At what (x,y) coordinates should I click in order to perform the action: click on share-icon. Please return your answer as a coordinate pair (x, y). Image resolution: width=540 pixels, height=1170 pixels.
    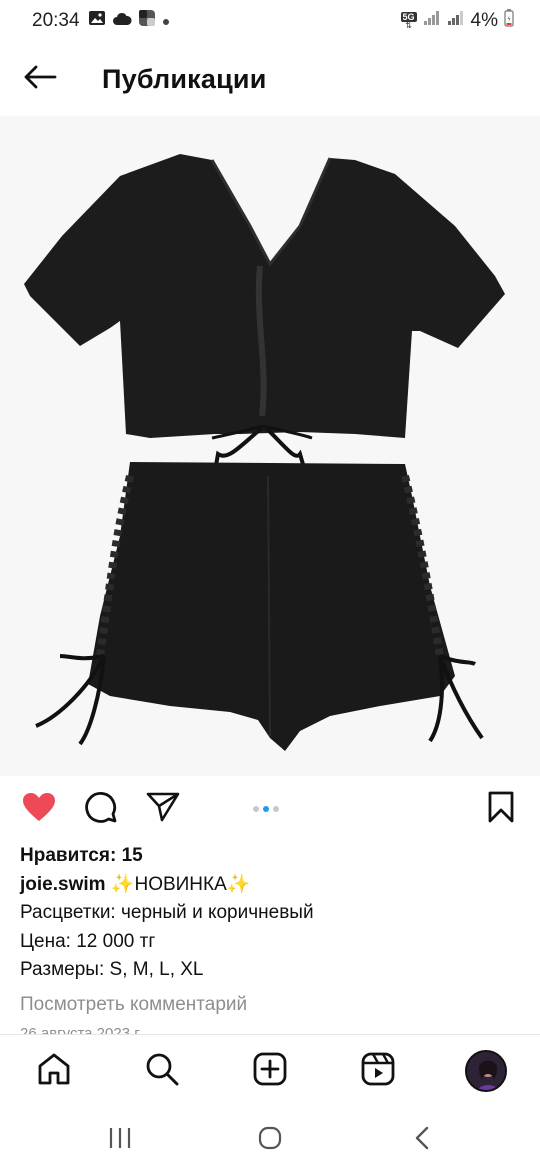
    Looking at the image, I should click on (163, 809).